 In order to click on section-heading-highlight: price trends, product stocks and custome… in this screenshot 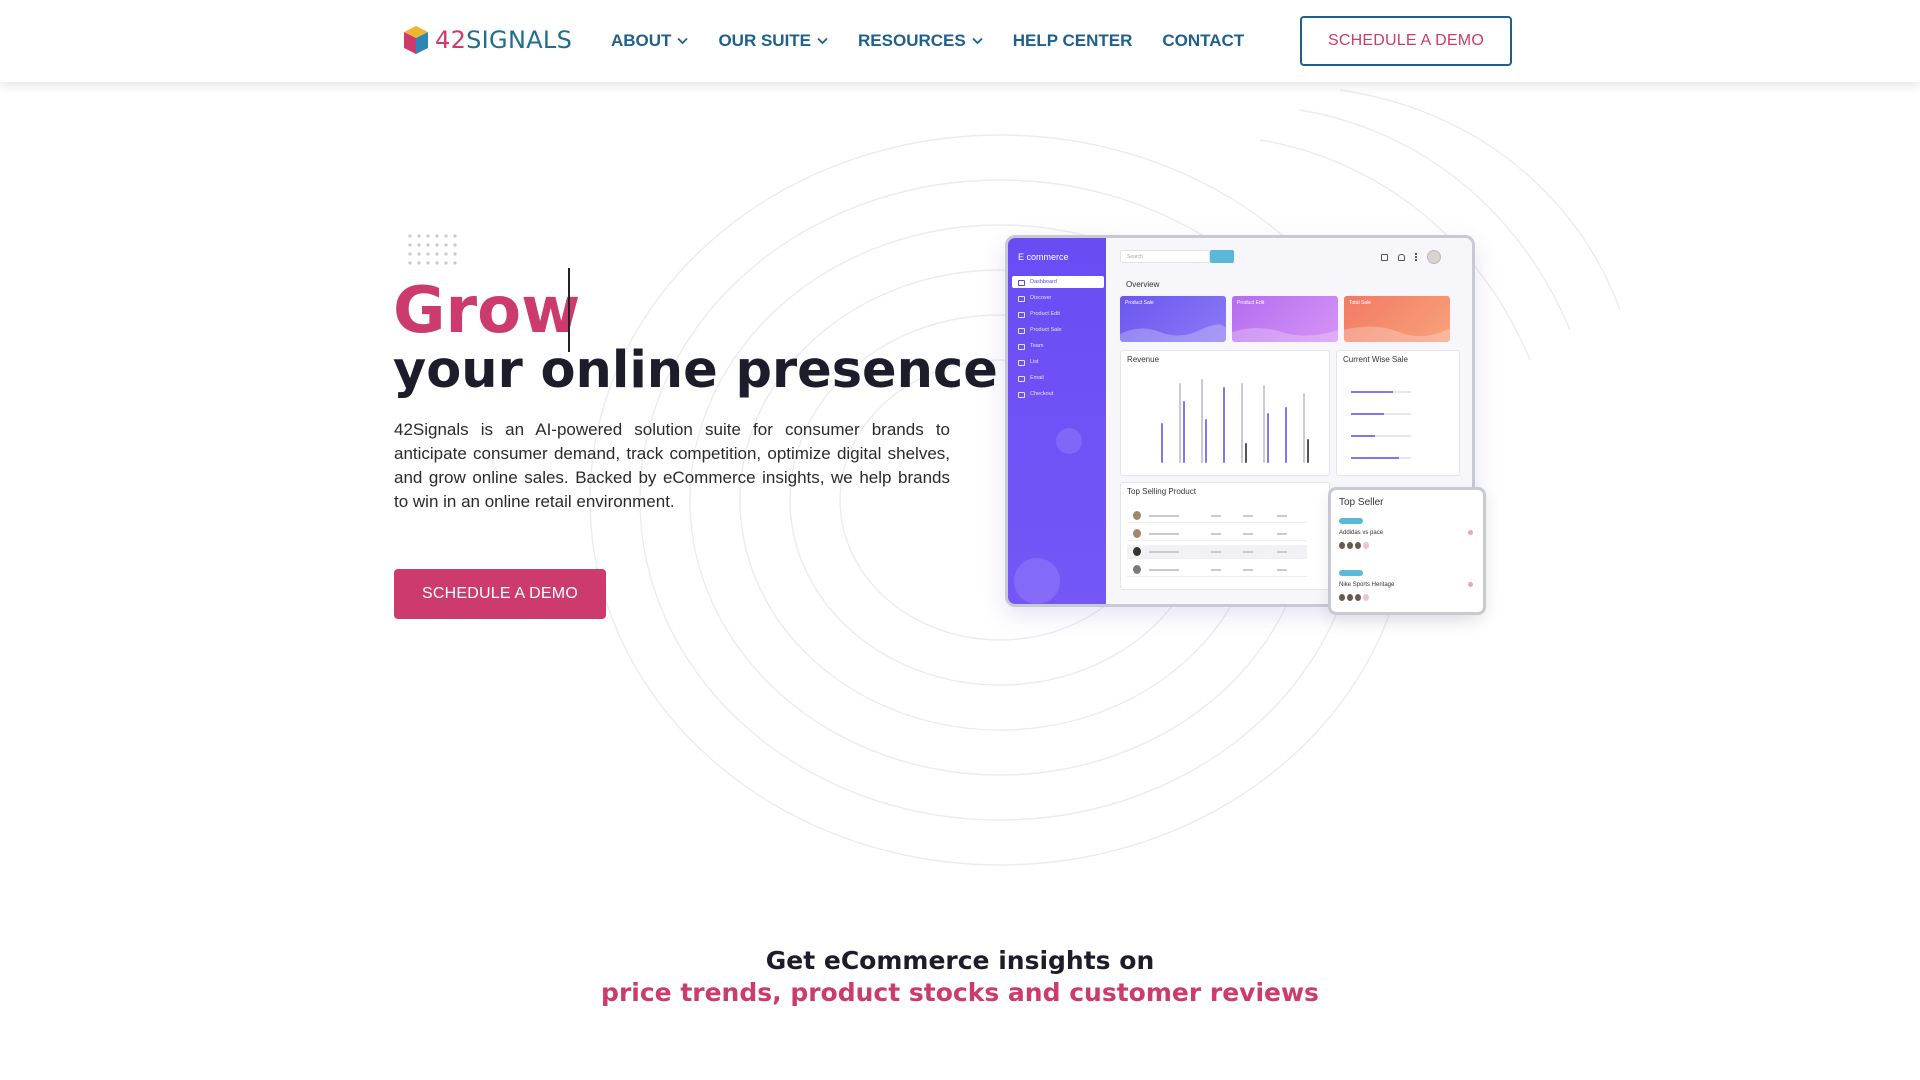, I will do `click(960, 992)`.